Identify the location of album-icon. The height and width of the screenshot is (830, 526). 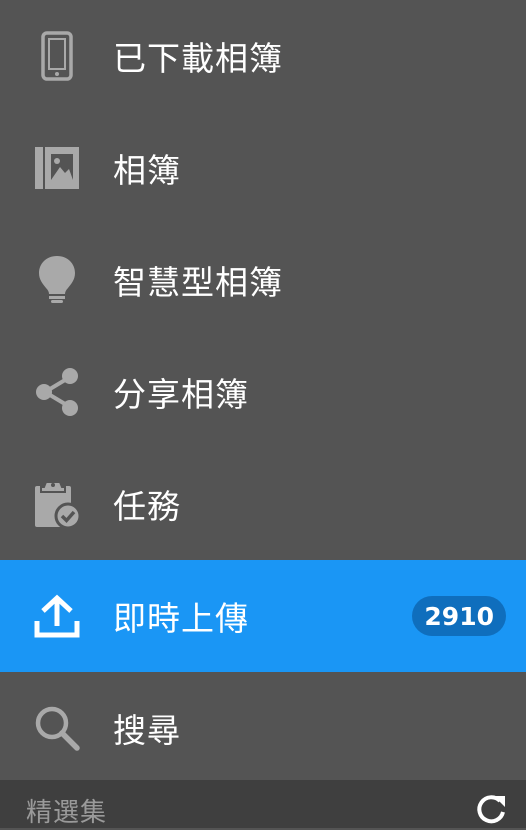
(57, 168).